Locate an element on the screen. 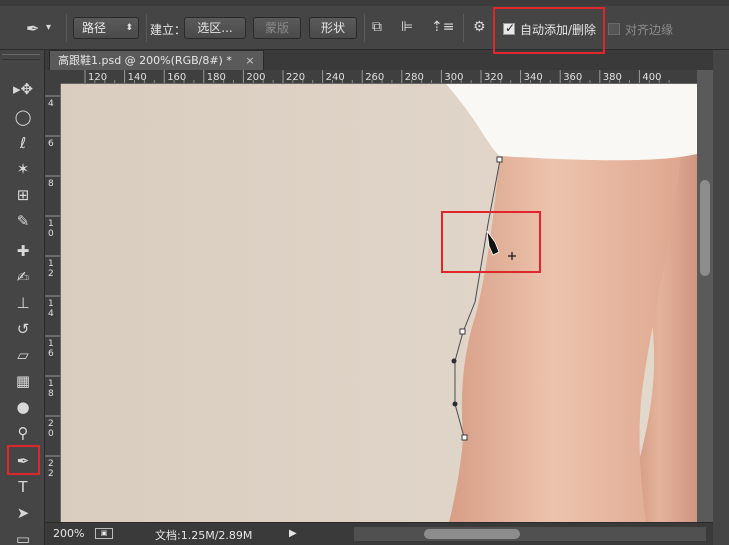 This screenshot has height=545, width=729. ruler-label: 120 is located at coordinates (97, 77).